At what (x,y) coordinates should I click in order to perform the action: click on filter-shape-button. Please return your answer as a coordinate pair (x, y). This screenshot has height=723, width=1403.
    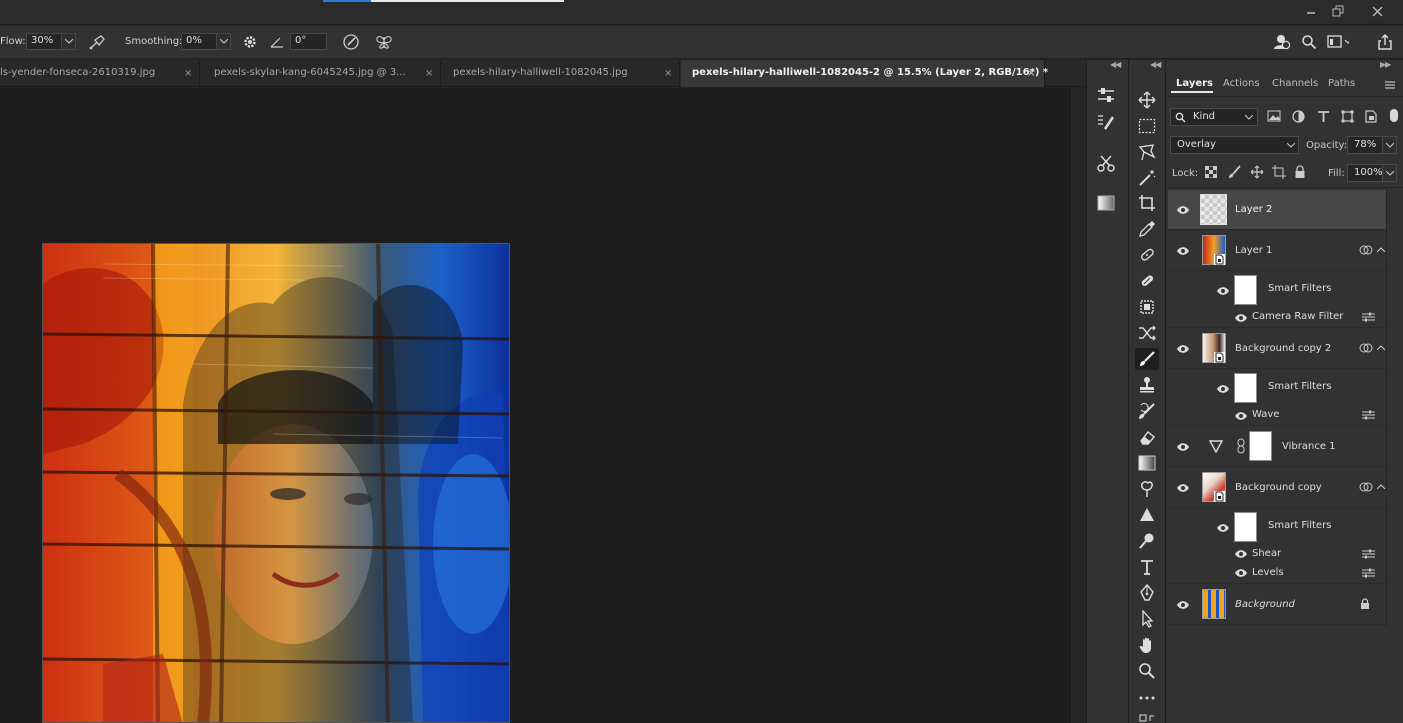
    Looking at the image, I should click on (1347, 116).